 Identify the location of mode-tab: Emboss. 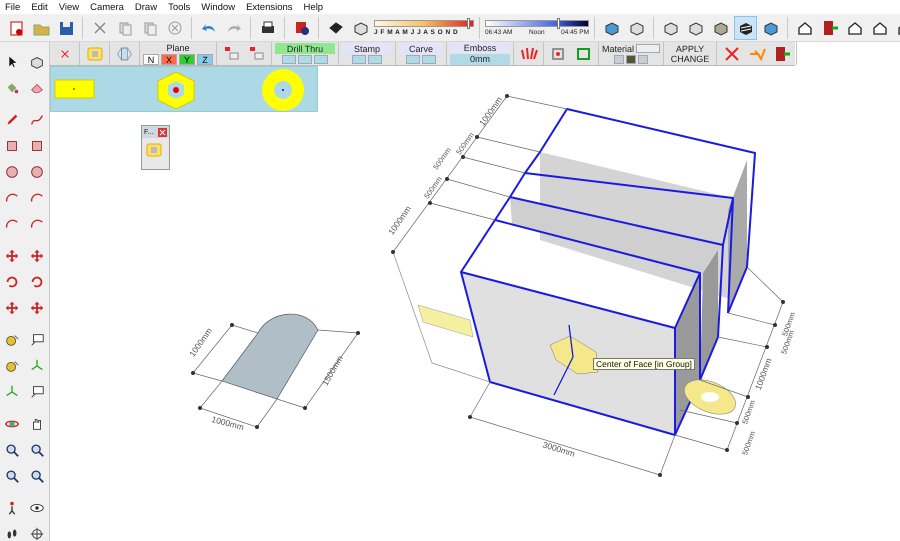
(480, 47).